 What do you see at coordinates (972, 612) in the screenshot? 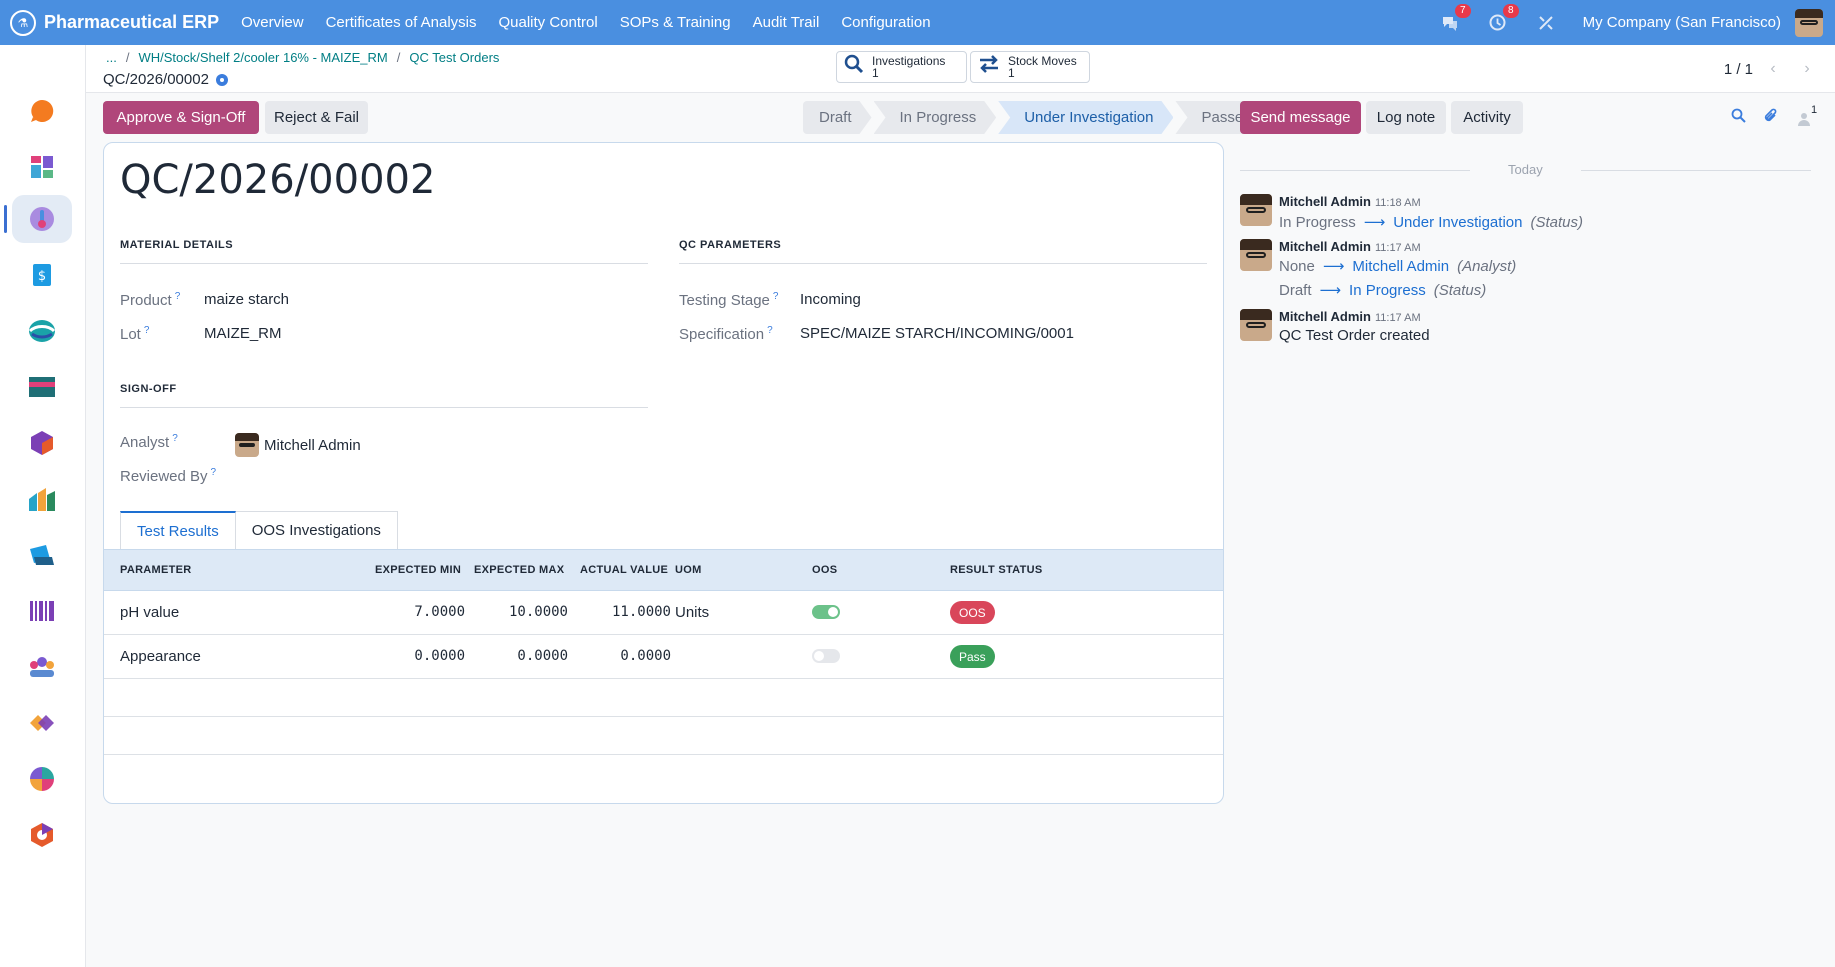
I see `status-badge: OOS` at bounding box center [972, 612].